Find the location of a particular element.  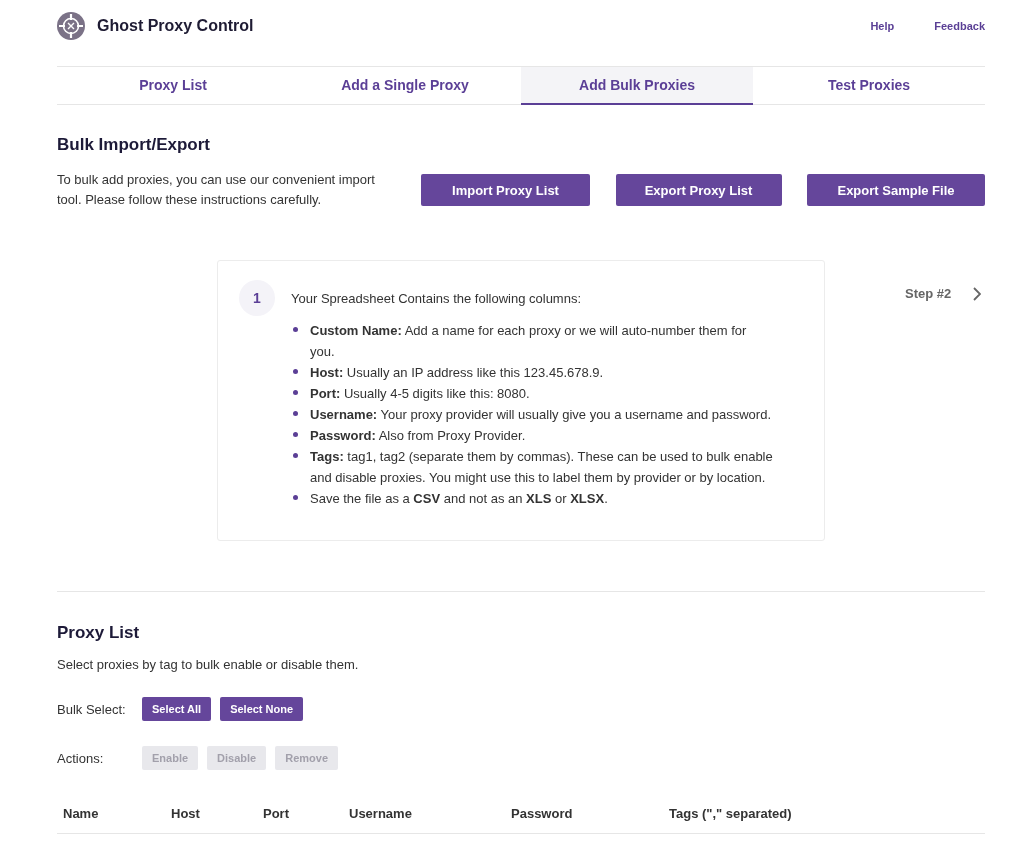

header-link: Help is located at coordinates (882, 26).